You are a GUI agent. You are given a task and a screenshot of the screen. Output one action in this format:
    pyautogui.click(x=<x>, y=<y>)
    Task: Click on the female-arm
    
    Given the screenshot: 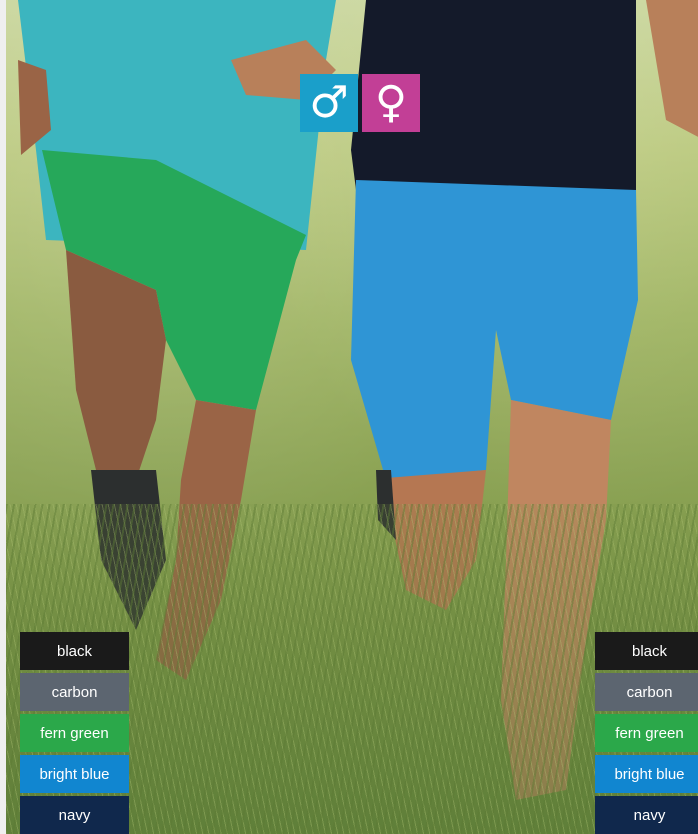 What is the action you would take?
    pyautogui.click(x=672, y=68)
    